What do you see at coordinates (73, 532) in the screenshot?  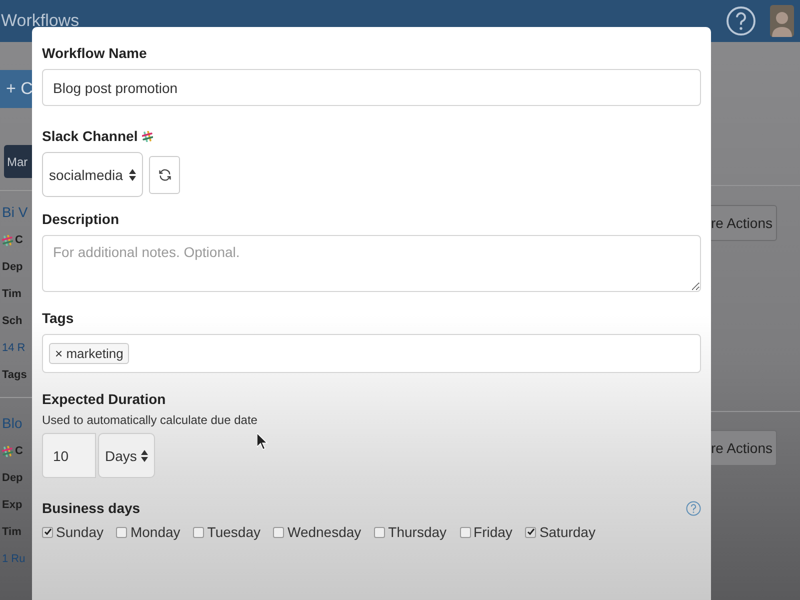 I see `day-checkbox: Sunday` at bounding box center [73, 532].